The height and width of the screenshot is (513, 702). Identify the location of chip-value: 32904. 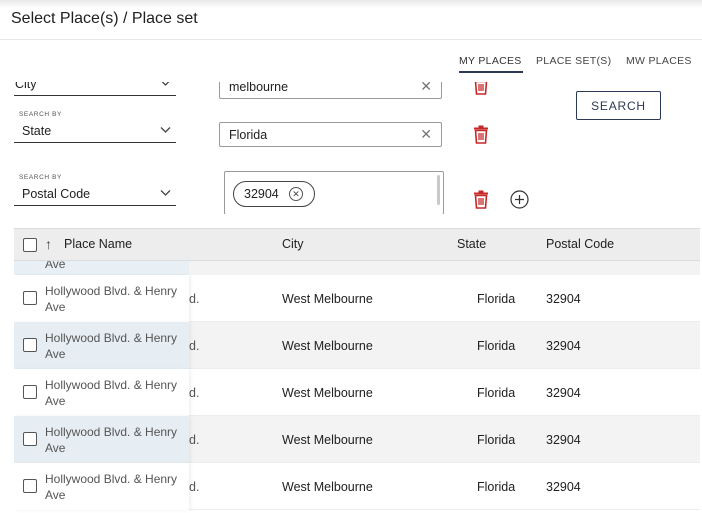
(261, 194).